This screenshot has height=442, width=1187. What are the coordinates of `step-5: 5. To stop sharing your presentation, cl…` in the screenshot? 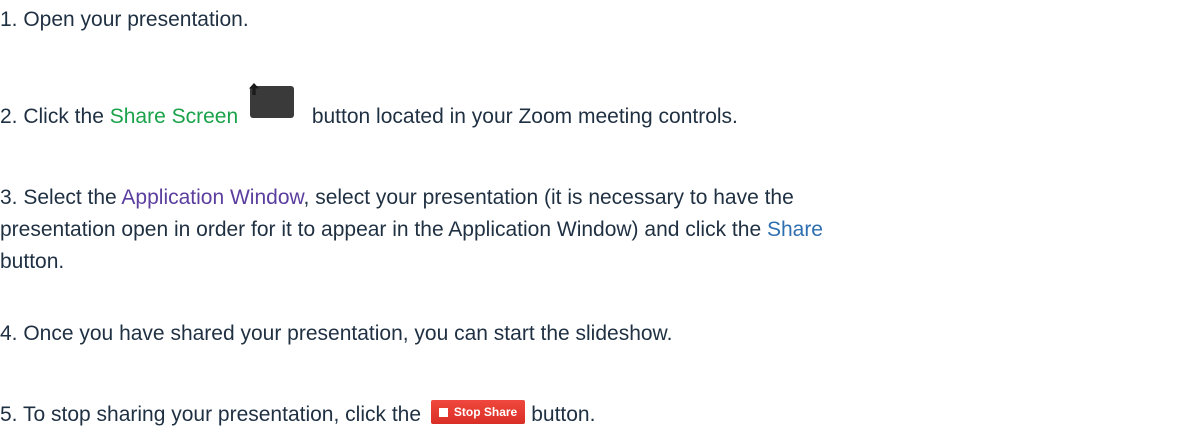 It's located at (297, 415).